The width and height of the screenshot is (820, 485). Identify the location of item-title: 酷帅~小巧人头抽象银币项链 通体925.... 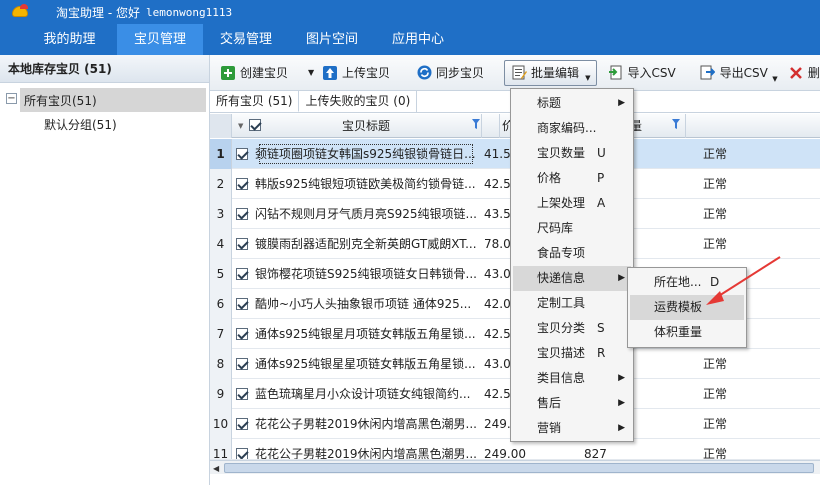
(363, 304).